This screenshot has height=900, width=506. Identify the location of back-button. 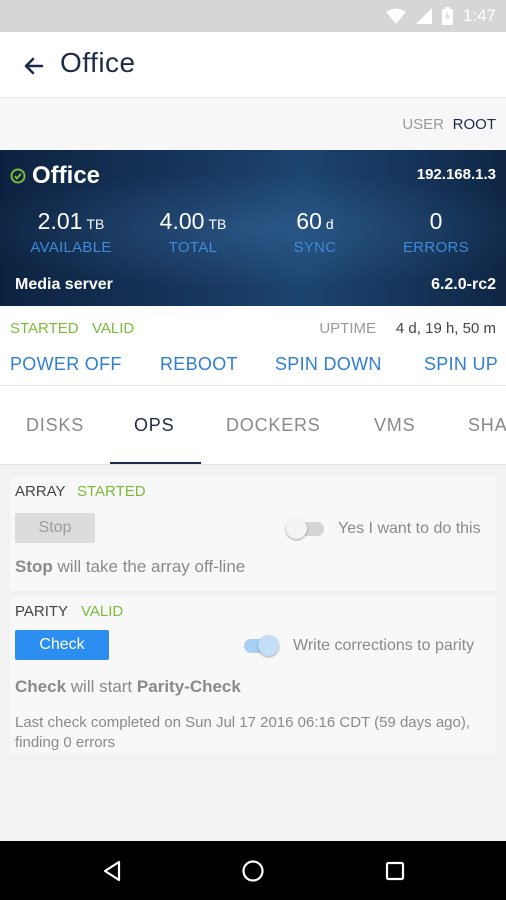
(34, 66).